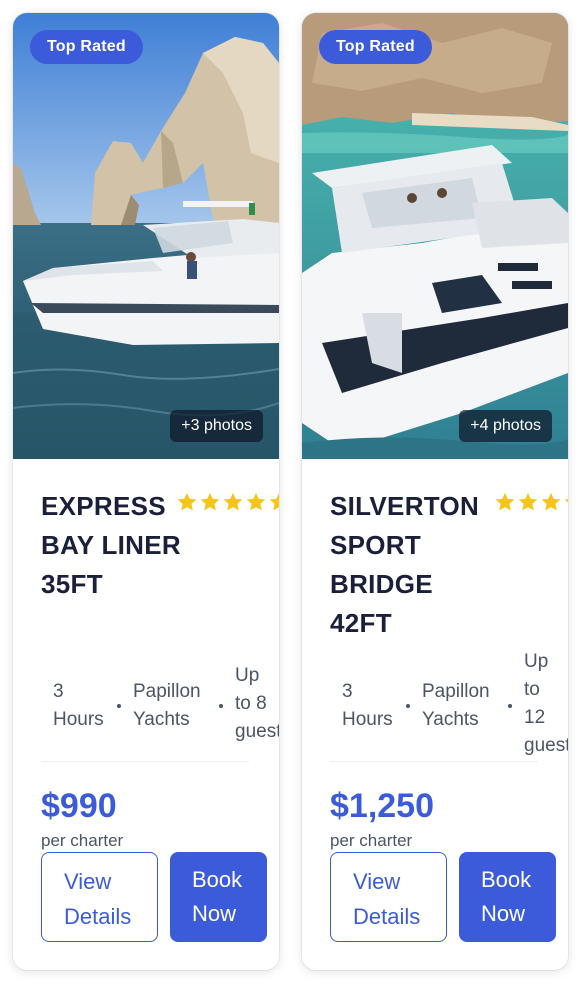  What do you see at coordinates (111, 545) in the screenshot?
I see `yacht-title: EXPRESS BAY LINER 35FT` at bounding box center [111, 545].